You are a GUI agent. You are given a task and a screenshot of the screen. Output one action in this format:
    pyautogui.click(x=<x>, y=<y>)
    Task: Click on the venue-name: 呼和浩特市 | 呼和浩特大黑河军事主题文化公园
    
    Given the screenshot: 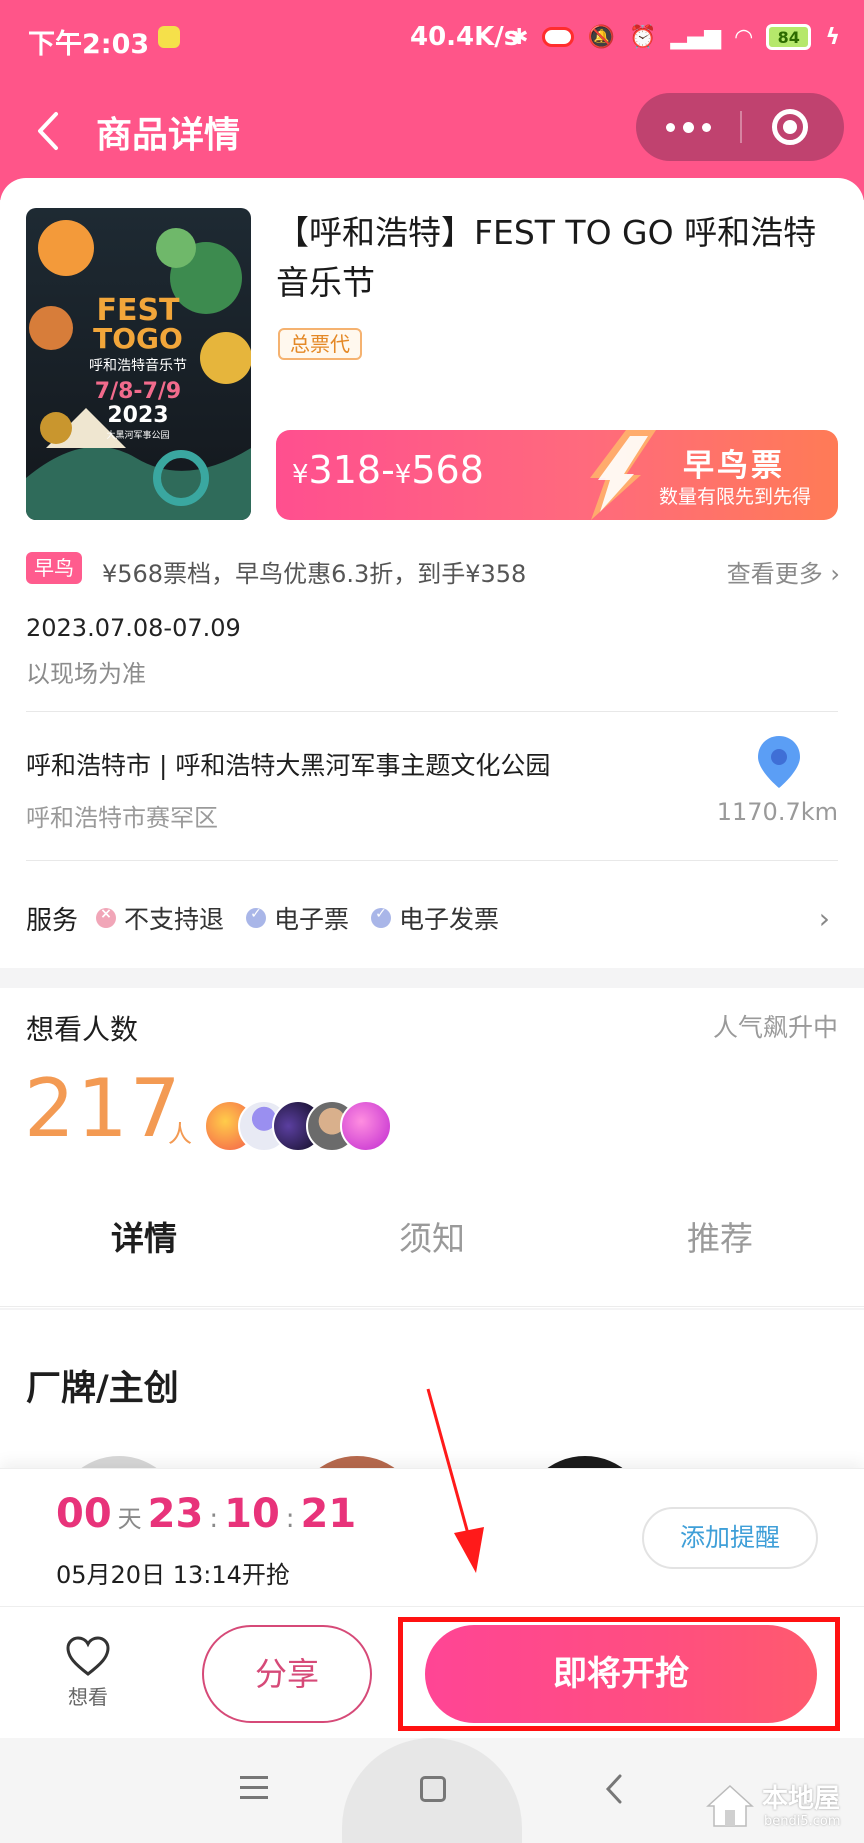 What is the action you would take?
    pyautogui.click(x=288, y=764)
    